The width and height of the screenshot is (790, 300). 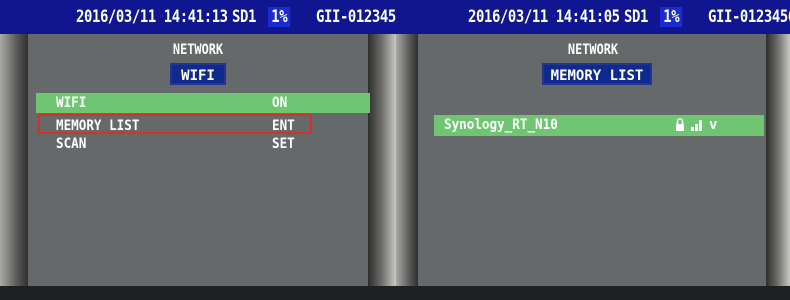 I want to click on signal-bars-icon, so click(x=696, y=125).